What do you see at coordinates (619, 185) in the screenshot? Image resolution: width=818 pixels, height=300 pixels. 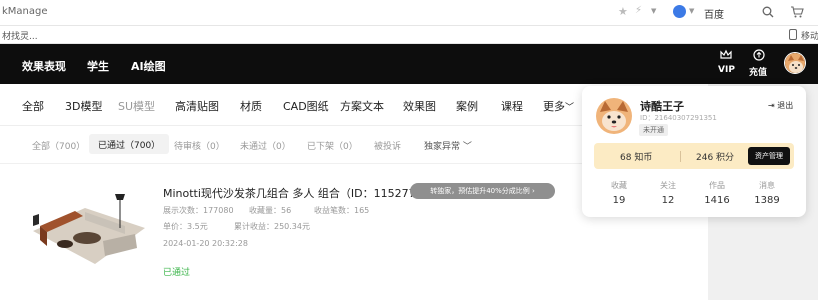 I see `stat-label: 收藏` at bounding box center [619, 185].